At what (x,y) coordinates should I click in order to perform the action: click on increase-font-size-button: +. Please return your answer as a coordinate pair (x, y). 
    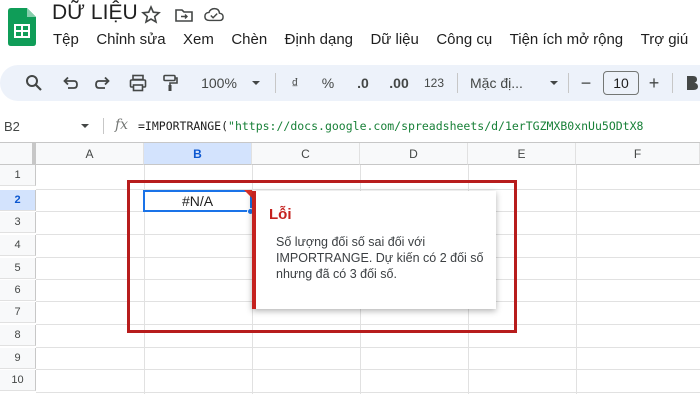
    Looking at the image, I should click on (654, 83).